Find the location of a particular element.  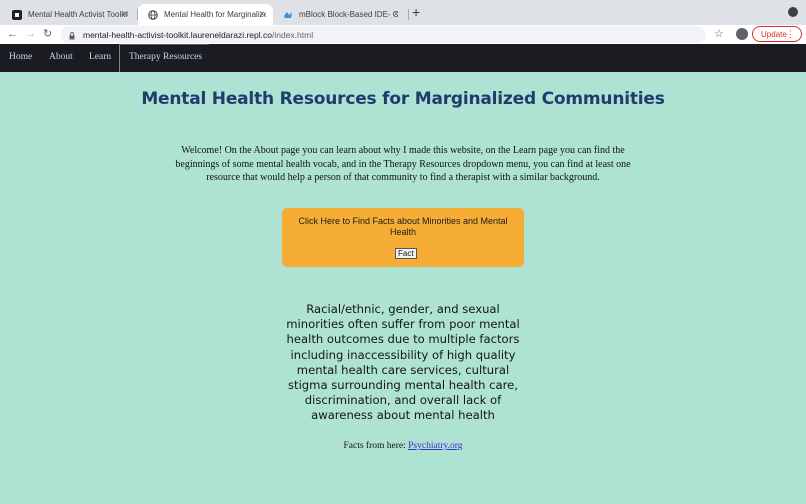

url-path: /index.html is located at coordinates (292, 34).